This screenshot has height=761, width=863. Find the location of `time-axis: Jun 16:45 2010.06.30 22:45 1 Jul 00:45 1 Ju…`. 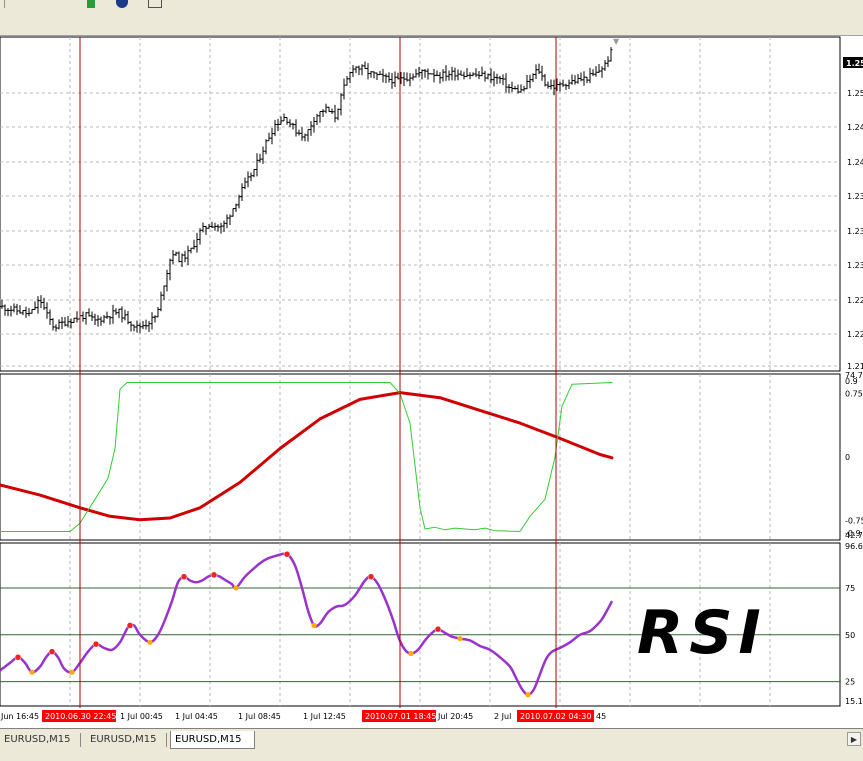

time-axis: Jun 16:45 2010.06.30 22:45 1 Jul 00:45 1 Ju… is located at coordinates (303, 716).